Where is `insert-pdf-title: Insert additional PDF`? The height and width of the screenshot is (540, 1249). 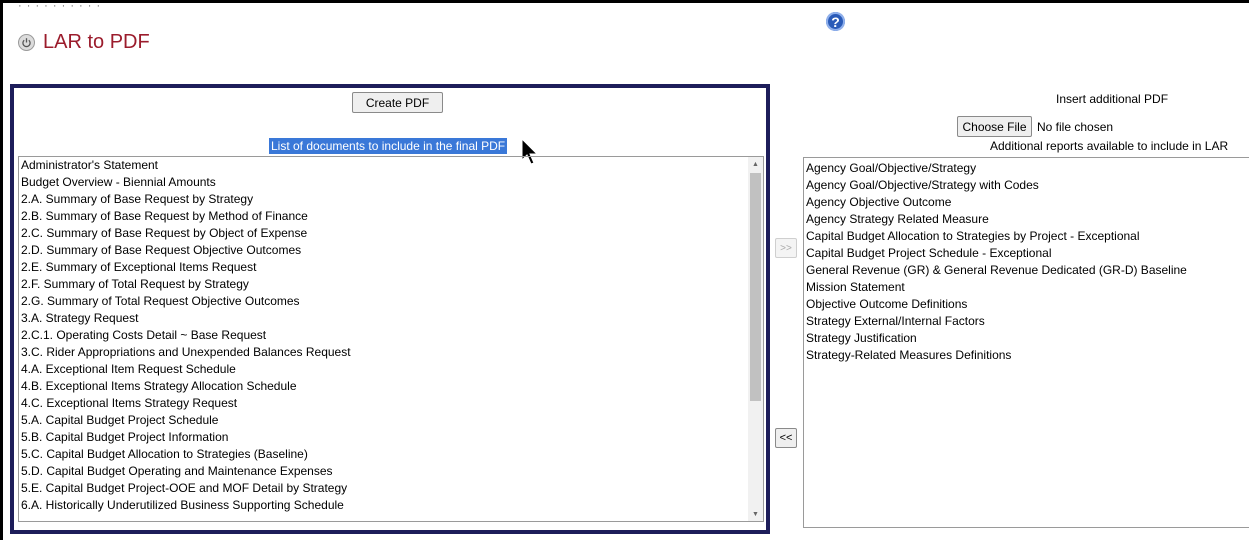
insert-pdf-title: Insert additional PDF is located at coordinates (1112, 99).